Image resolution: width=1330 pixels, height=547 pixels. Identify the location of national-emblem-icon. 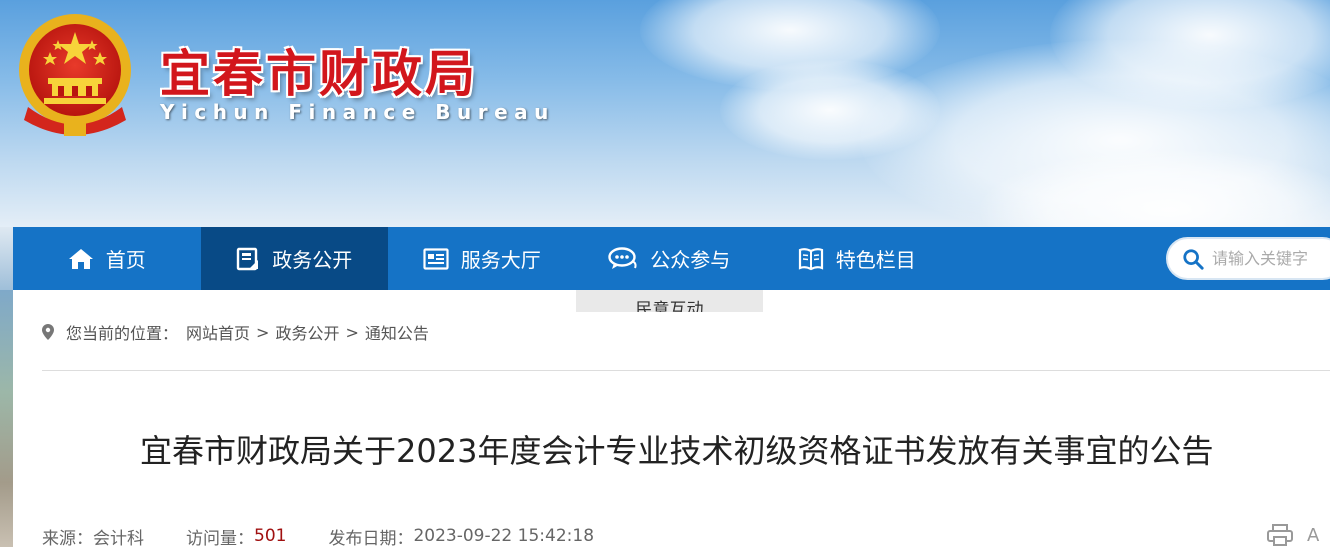
(75, 75).